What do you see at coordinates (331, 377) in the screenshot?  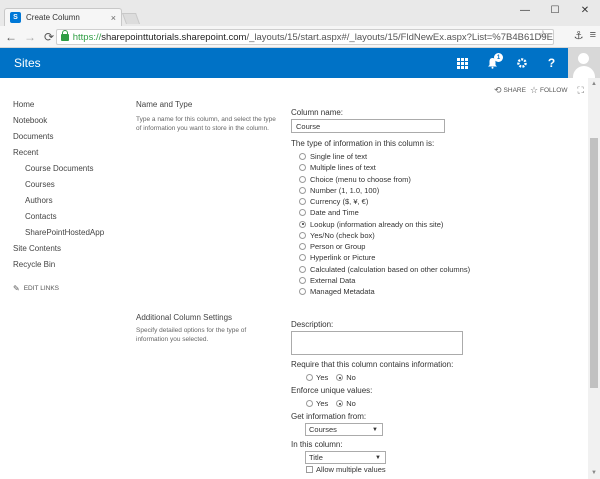 I see `require-radio-group: Yes No` at bounding box center [331, 377].